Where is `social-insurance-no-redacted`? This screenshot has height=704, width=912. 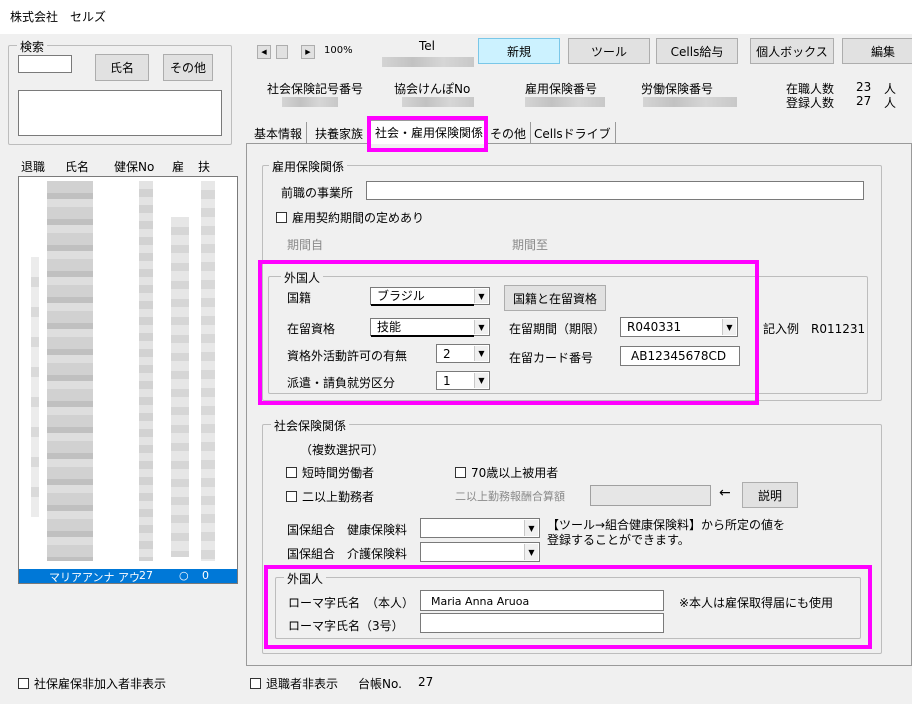 social-insurance-no-redacted is located at coordinates (310, 102).